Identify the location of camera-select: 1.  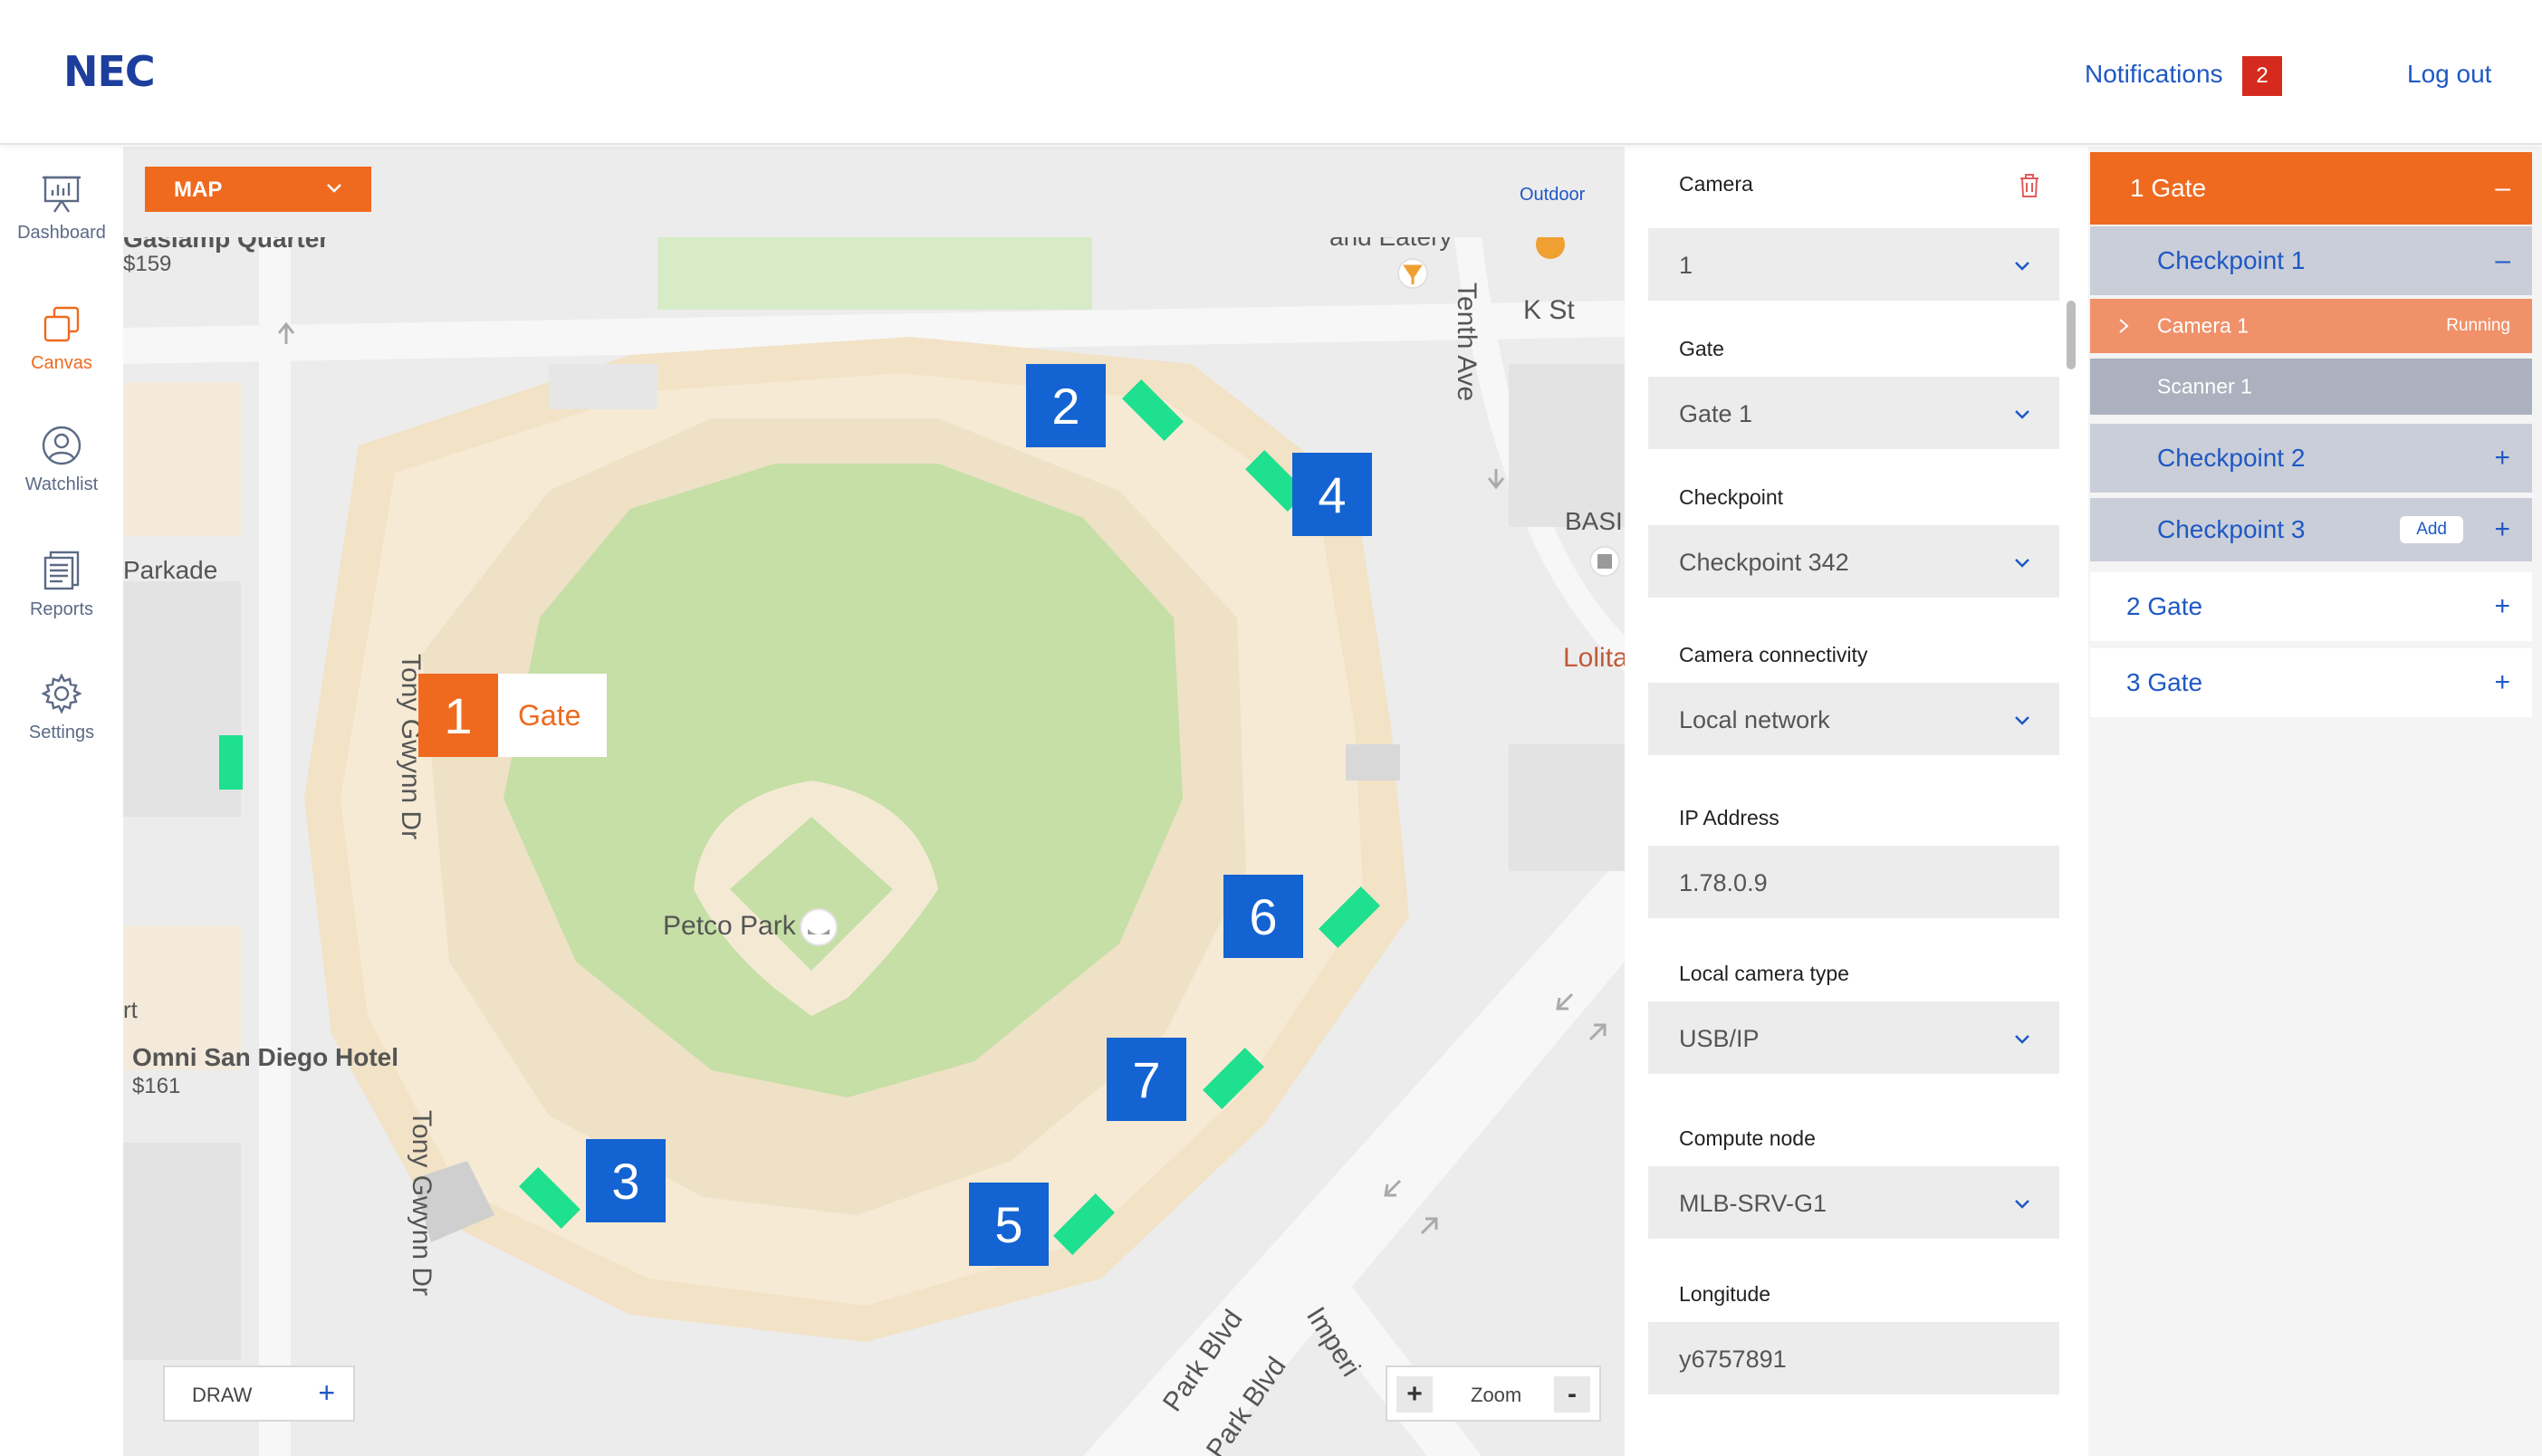
(1853, 264).